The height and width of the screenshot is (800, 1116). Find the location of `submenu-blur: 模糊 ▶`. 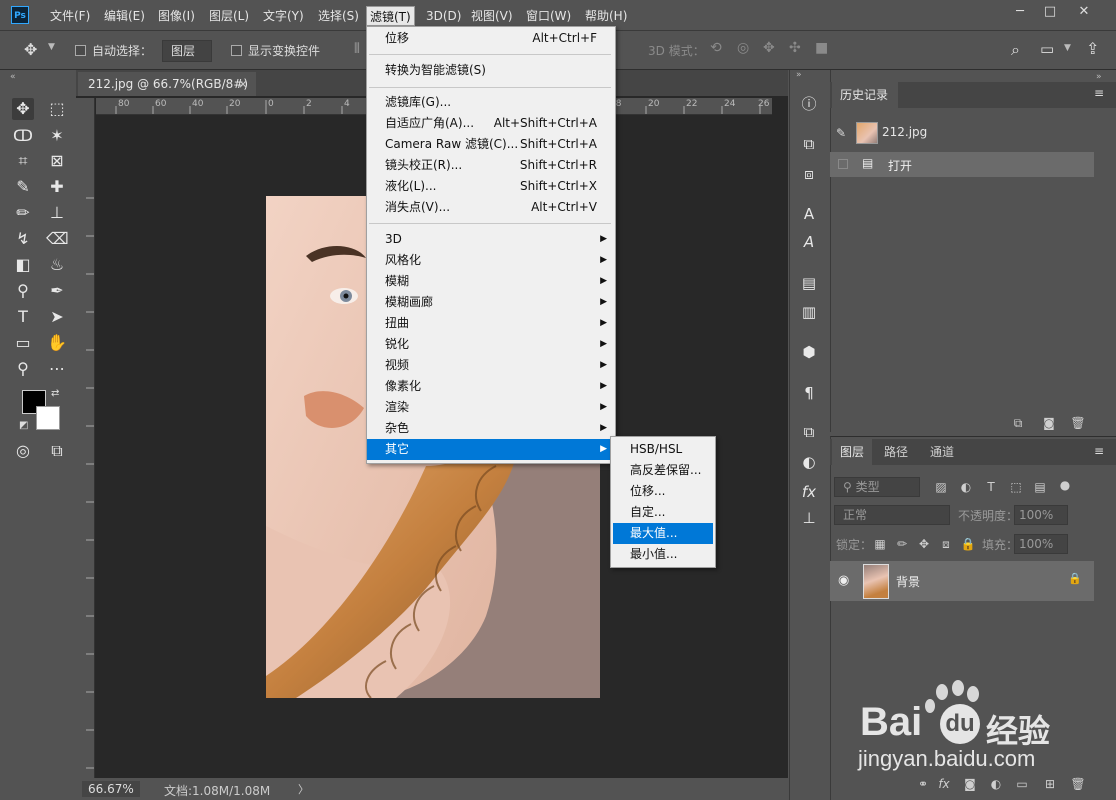

submenu-blur: 模糊 ▶ is located at coordinates (490, 281).